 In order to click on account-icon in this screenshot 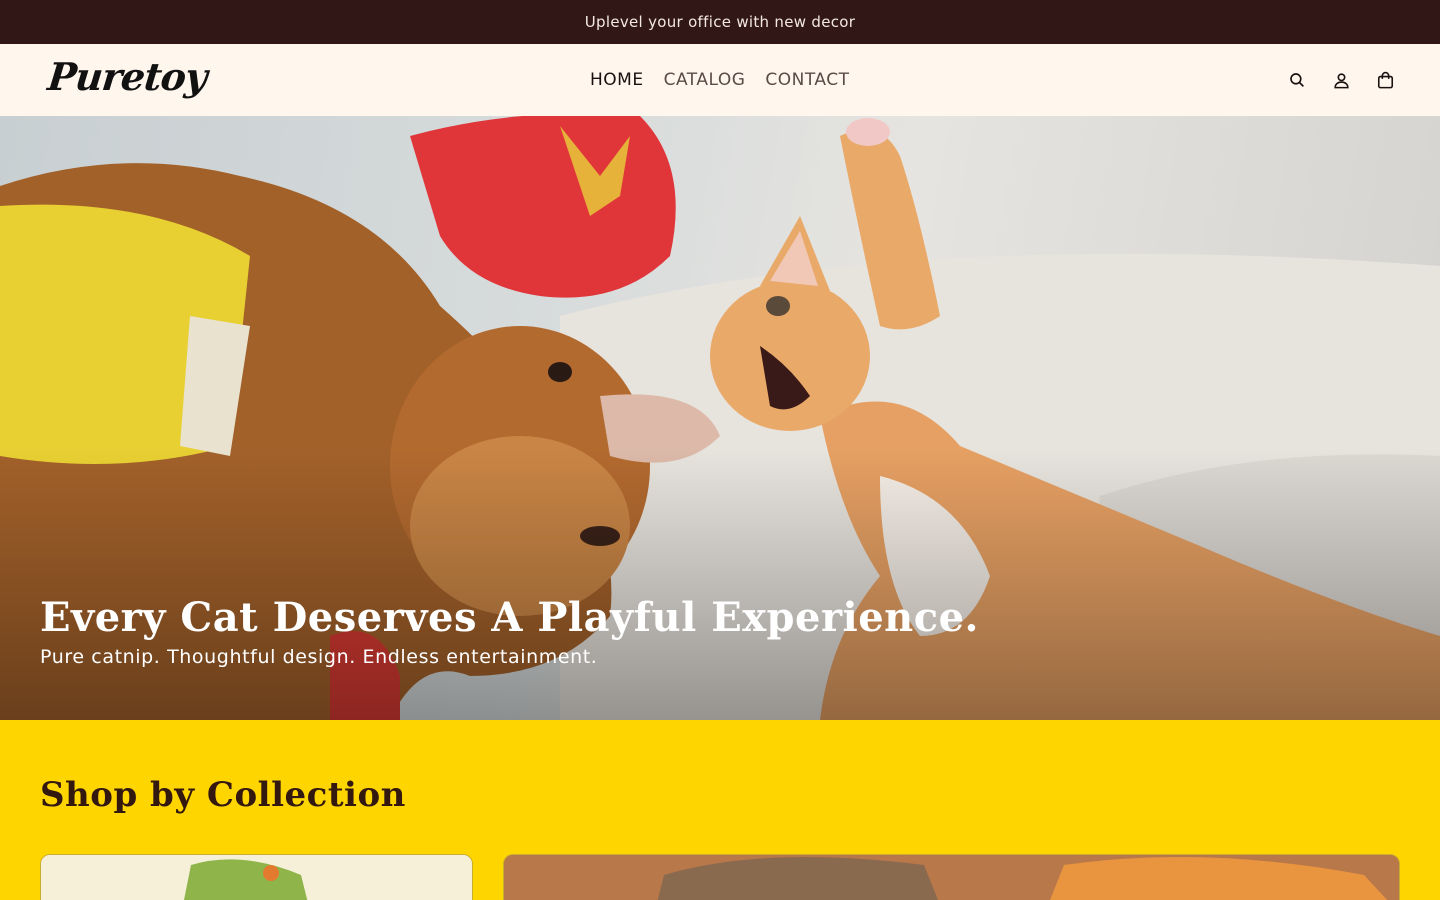, I will do `click(1341, 80)`.